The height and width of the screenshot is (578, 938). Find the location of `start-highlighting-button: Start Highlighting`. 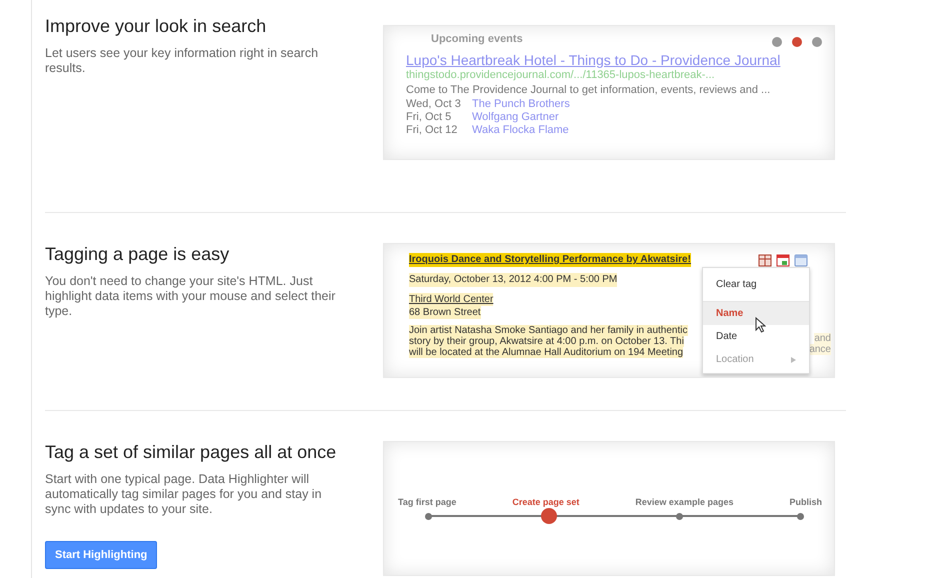

start-highlighting-button: Start Highlighting is located at coordinates (101, 555).